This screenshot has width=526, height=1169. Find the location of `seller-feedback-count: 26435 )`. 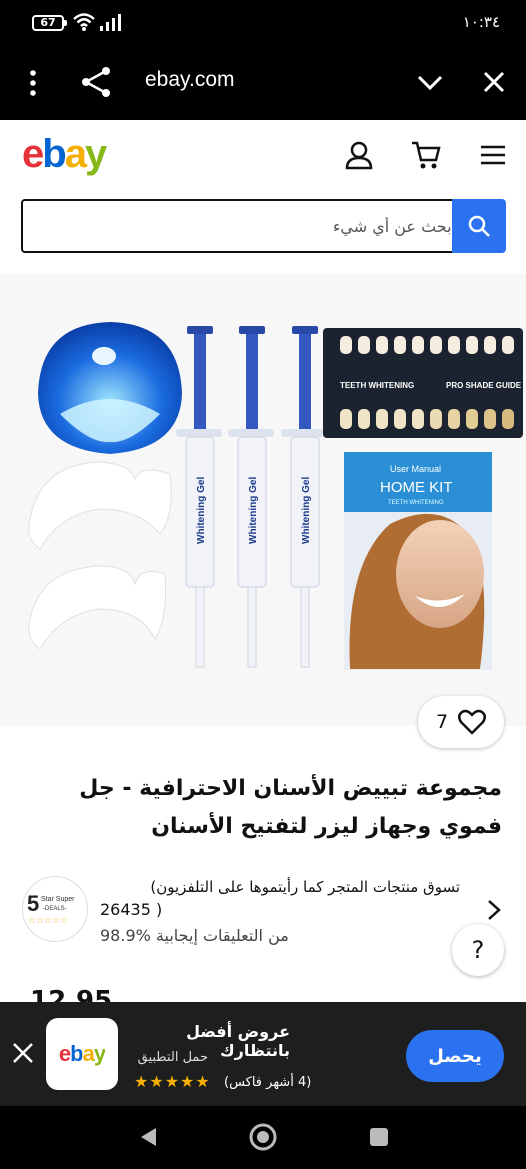

seller-feedback-count: 26435 ) is located at coordinates (131, 909).